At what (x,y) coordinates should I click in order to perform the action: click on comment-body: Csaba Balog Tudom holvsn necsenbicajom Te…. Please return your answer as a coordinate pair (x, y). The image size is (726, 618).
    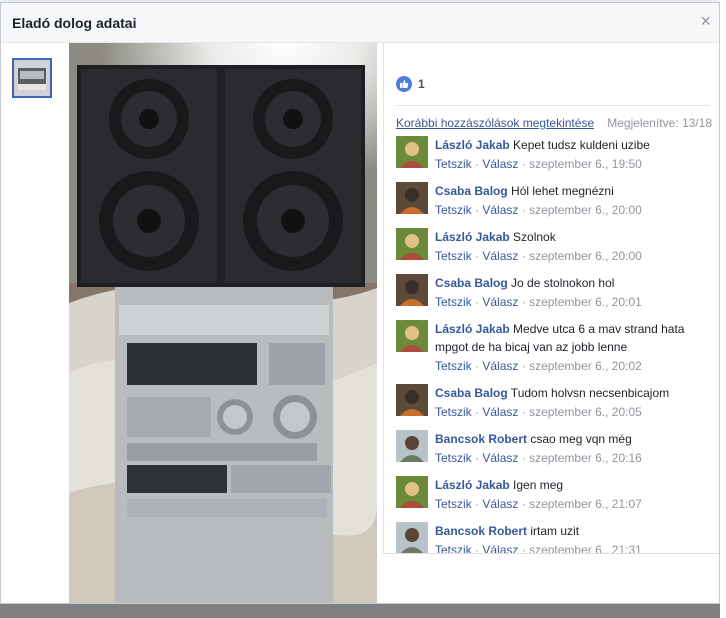
    Looking at the image, I should click on (575, 402).